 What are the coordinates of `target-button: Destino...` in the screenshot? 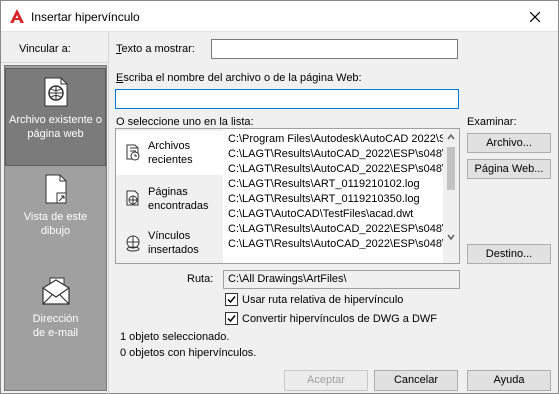 It's located at (509, 254).